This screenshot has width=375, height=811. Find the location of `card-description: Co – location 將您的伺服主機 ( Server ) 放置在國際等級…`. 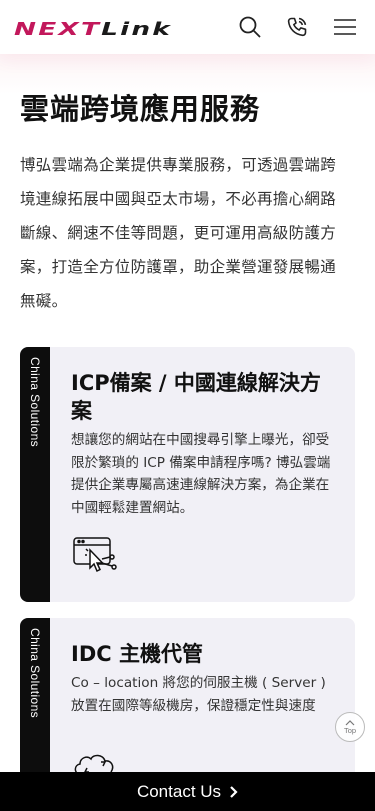

card-description: Co – location 將您的伺服主機 ( Server ) 放置在國際等級… is located at coordinates (198, 694).